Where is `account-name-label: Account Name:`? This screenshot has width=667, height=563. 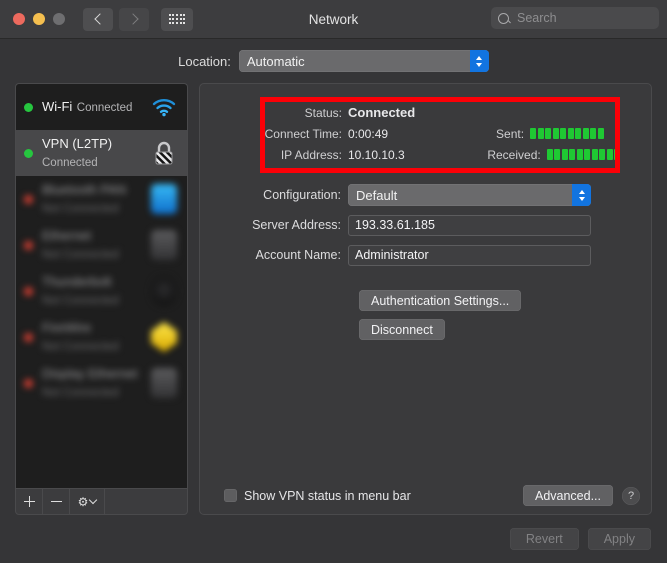 account-name-label: Account Name: is located at coordinates (298, 255).